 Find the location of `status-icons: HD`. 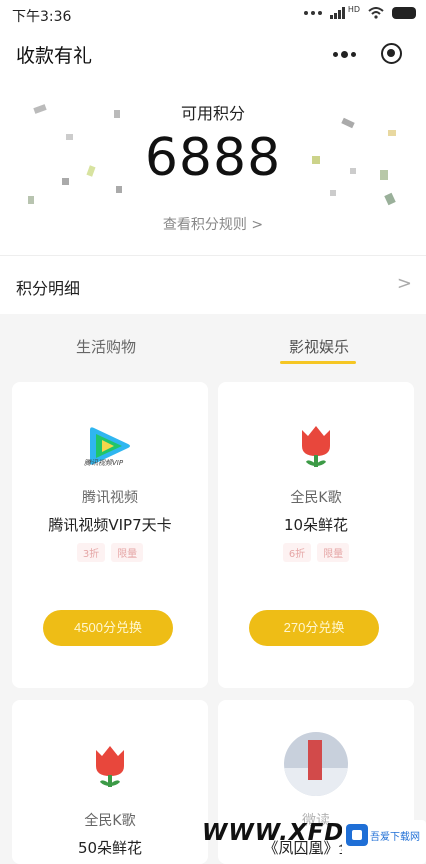

status-icons: HD is located at coordinates (359, 11).